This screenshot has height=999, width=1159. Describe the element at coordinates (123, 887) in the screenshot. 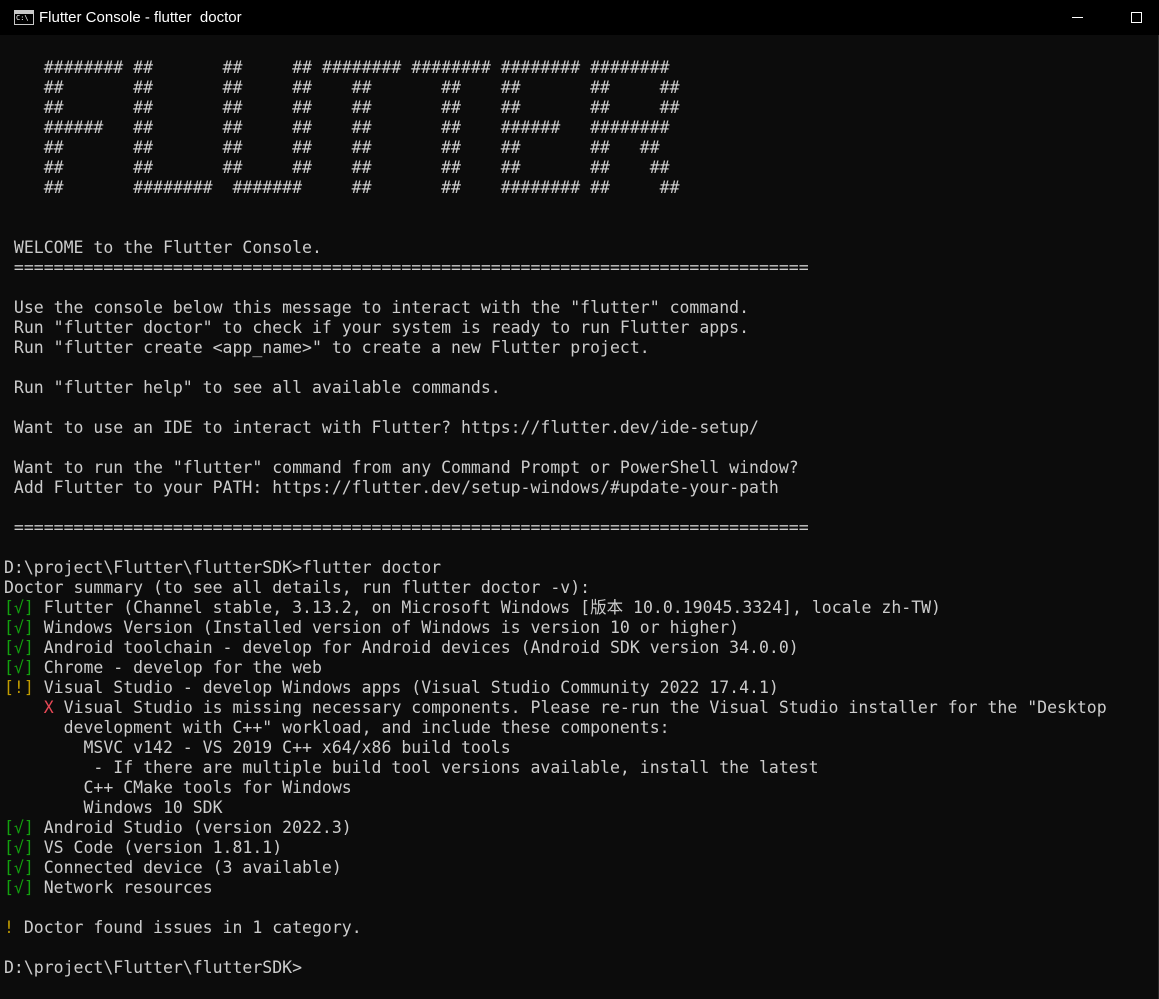

I see `check-text: Network resources` at that location.